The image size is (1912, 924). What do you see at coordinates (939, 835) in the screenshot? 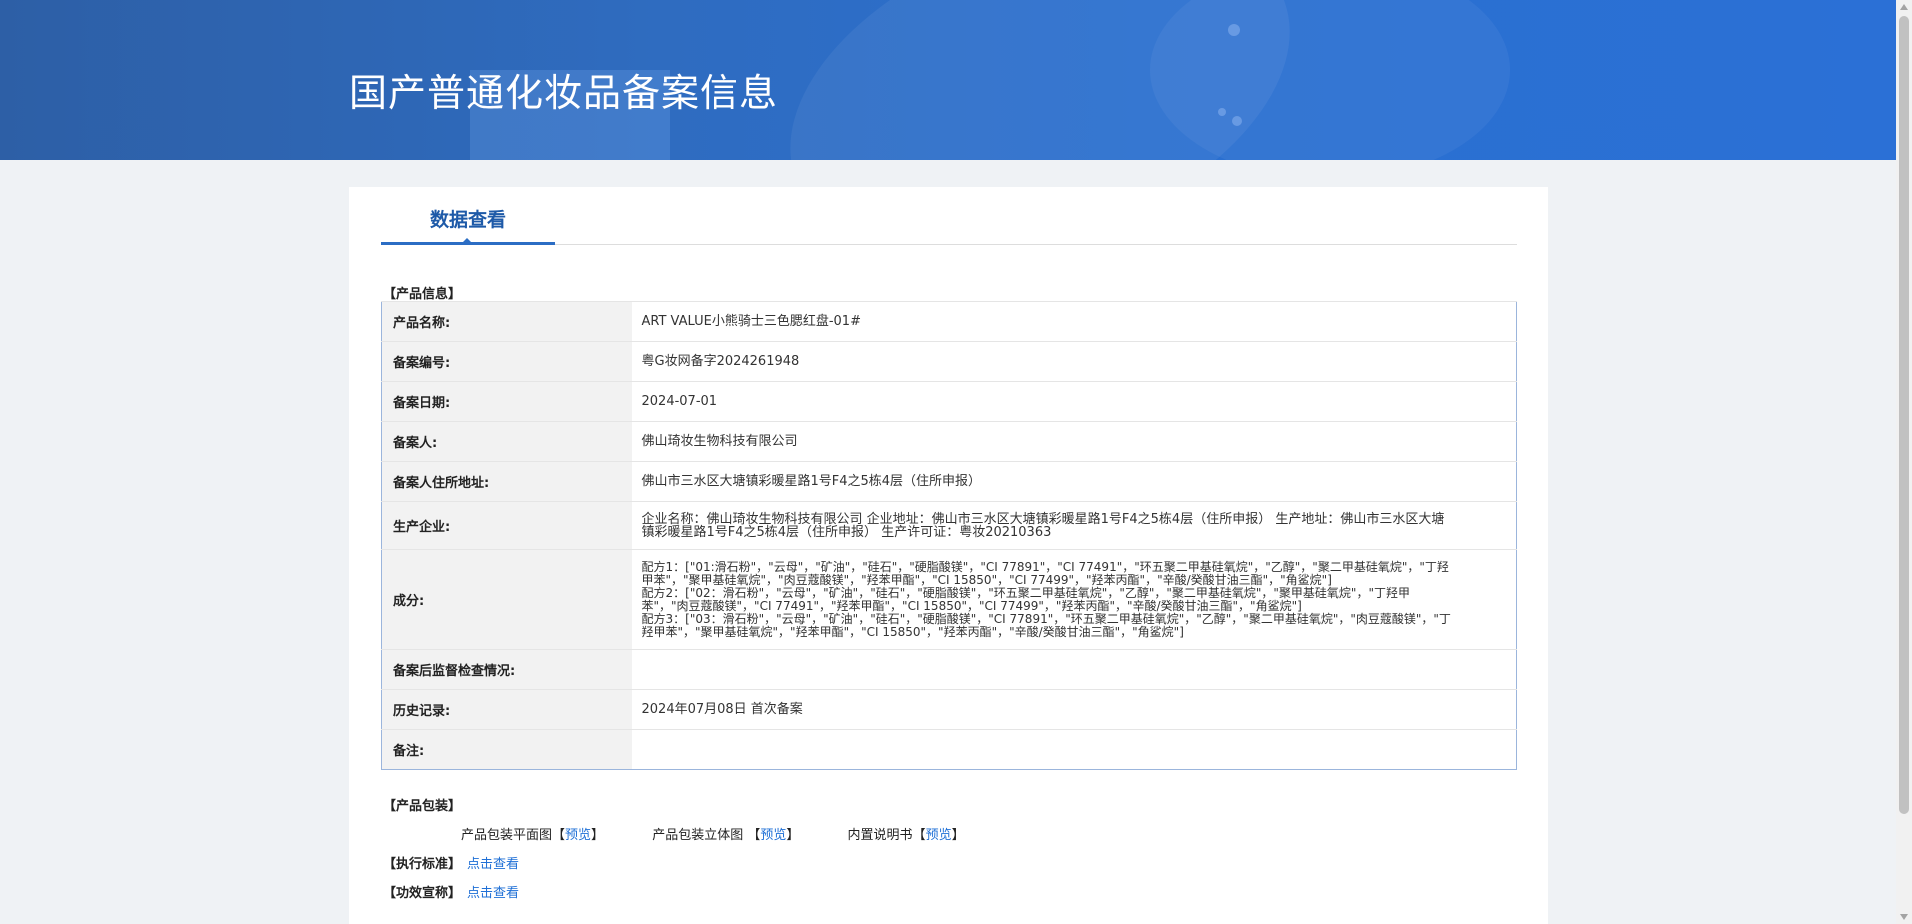
I see `preview-manual-link: 预览` at bounding box center [939, 835].